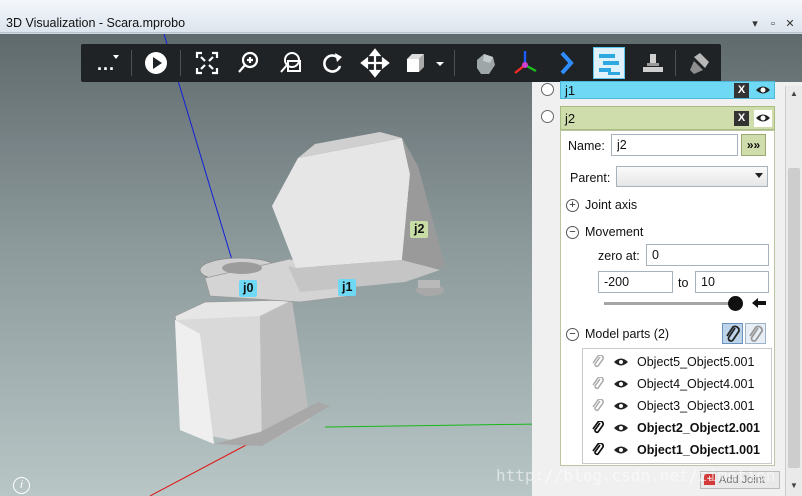 Image resolution: width=802 pixels, height=496 pixels. I want to click on model-parts-collapse-icon: −, so click(572, 334).